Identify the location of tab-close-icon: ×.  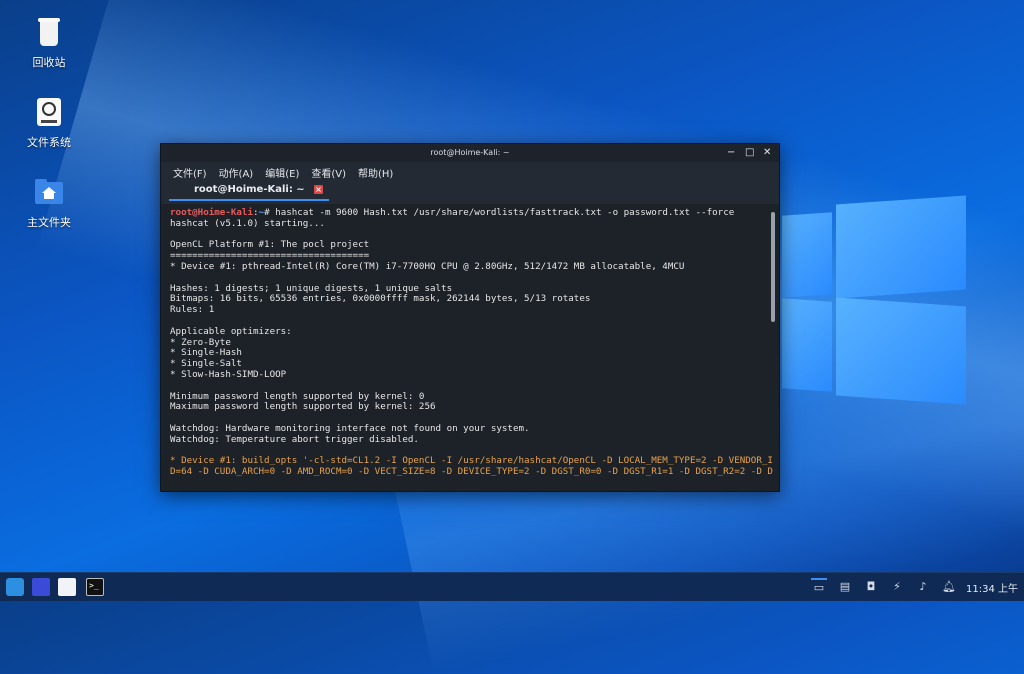
(318, 189).